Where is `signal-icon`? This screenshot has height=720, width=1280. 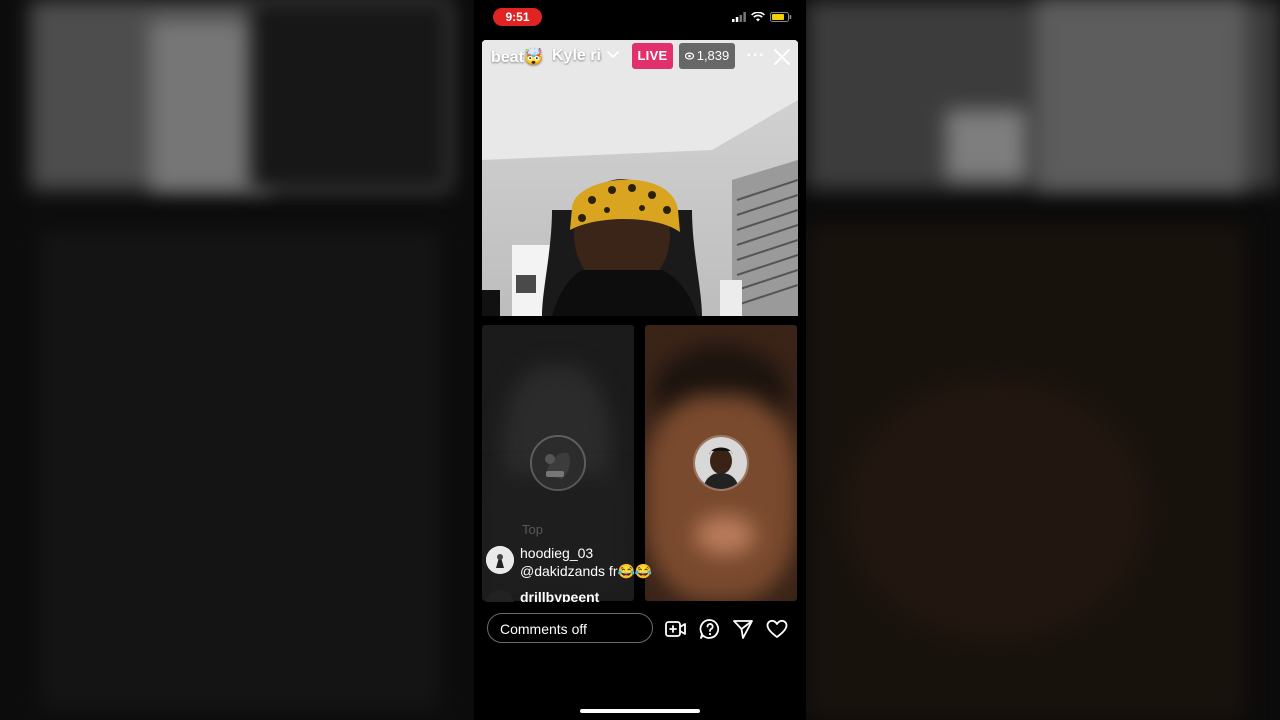 signal-icon is located at coordinates (739, 17).